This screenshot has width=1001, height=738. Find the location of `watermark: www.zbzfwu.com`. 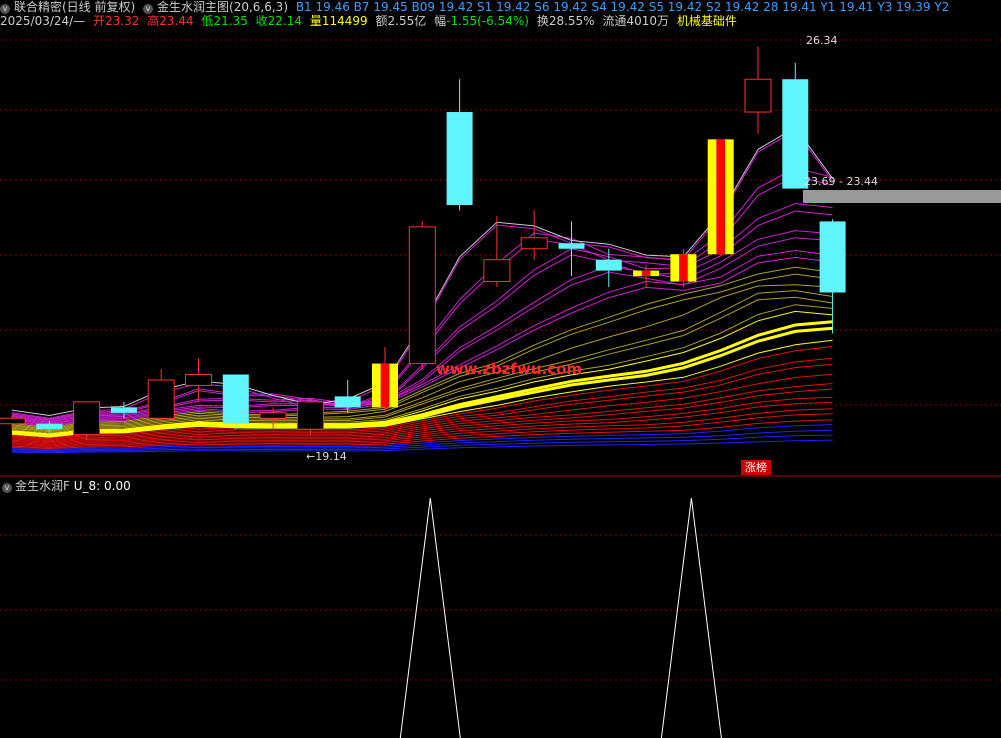

watermark: www.zbzfwu.com is located at coordinates (509, 369).